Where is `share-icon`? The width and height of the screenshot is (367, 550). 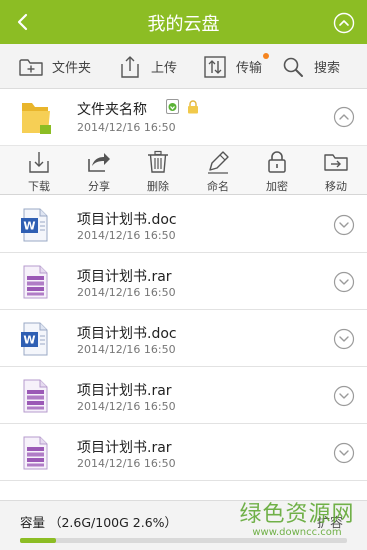
share-icon is located at coordinates (99, 162).